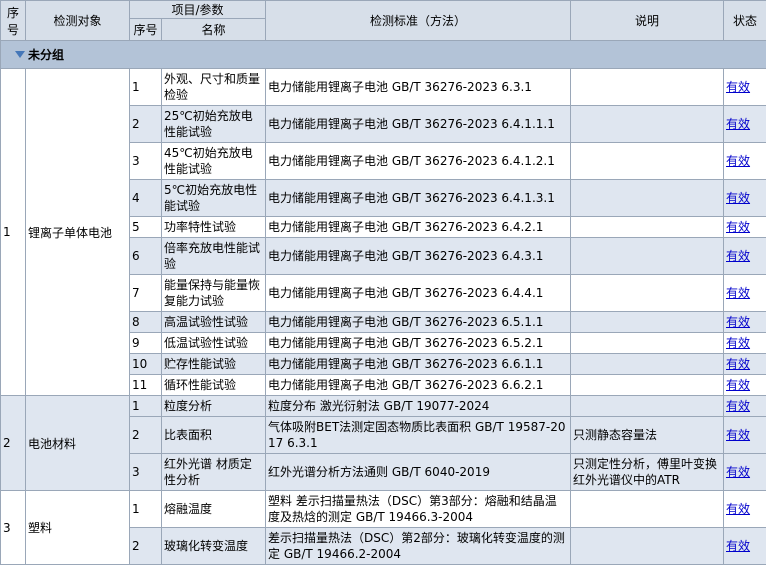  What do you see at coordinates (418, 406) in the screenshot?
I see `row-standard-cell: 粒度分布 激光衍射法 GB/T 19077-2024` at bounding box center [418, 406].